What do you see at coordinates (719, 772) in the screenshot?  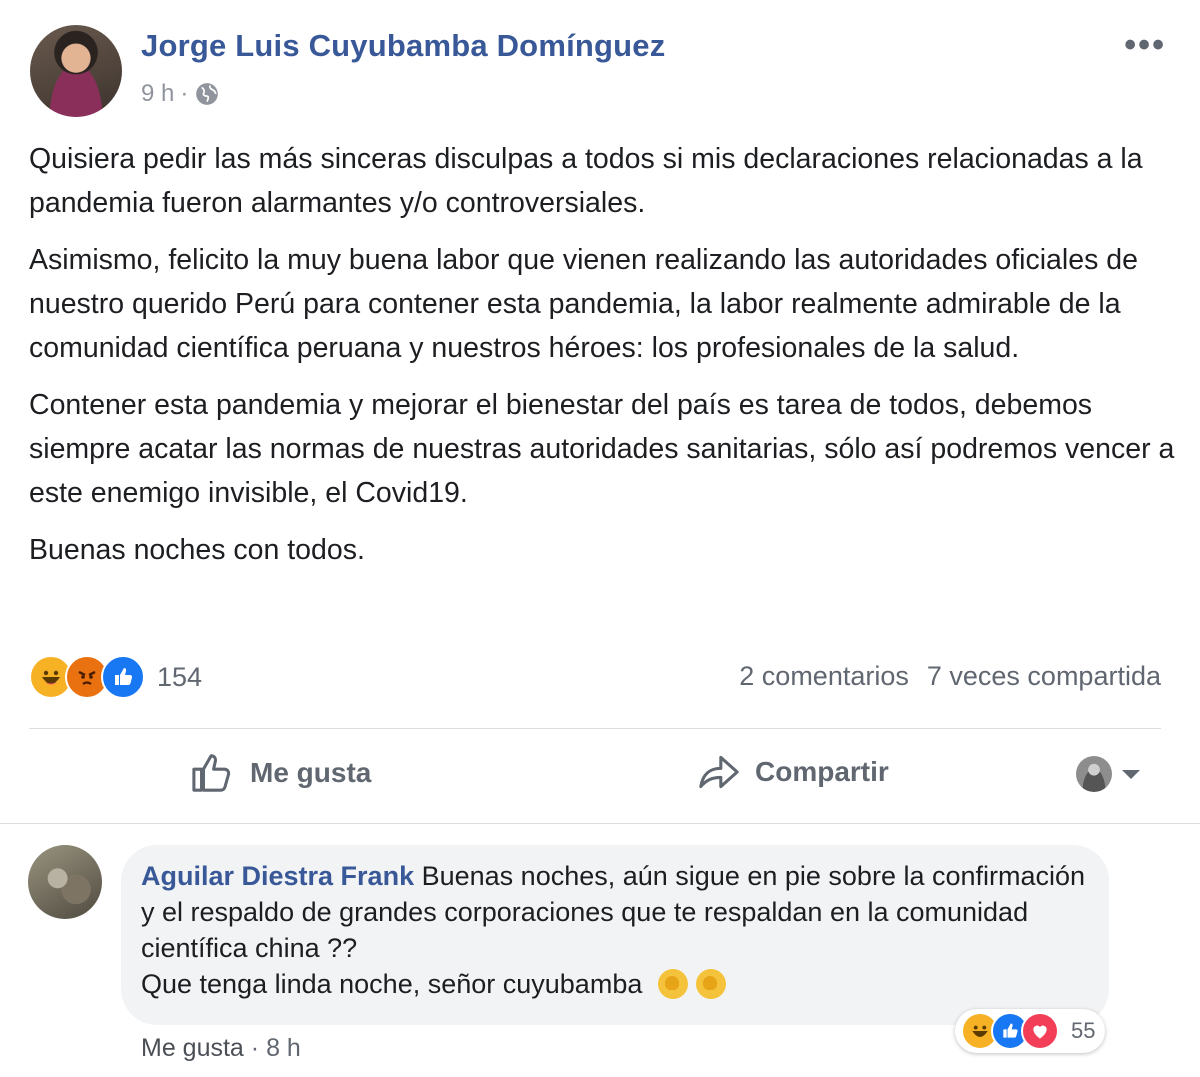 I see `share-arrow-icon` at bounding box center [719, 772].